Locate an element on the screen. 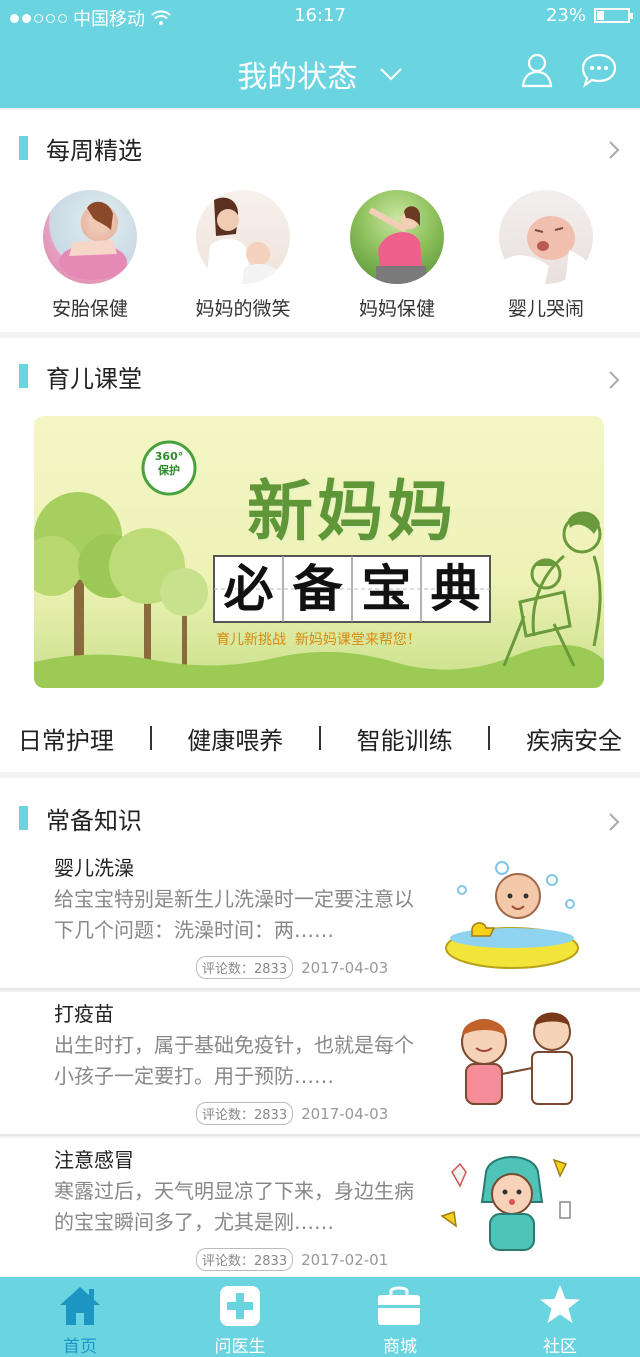 The image size is (640, 1357). section-header: 每周精选 is located at coordinates (71, 148).